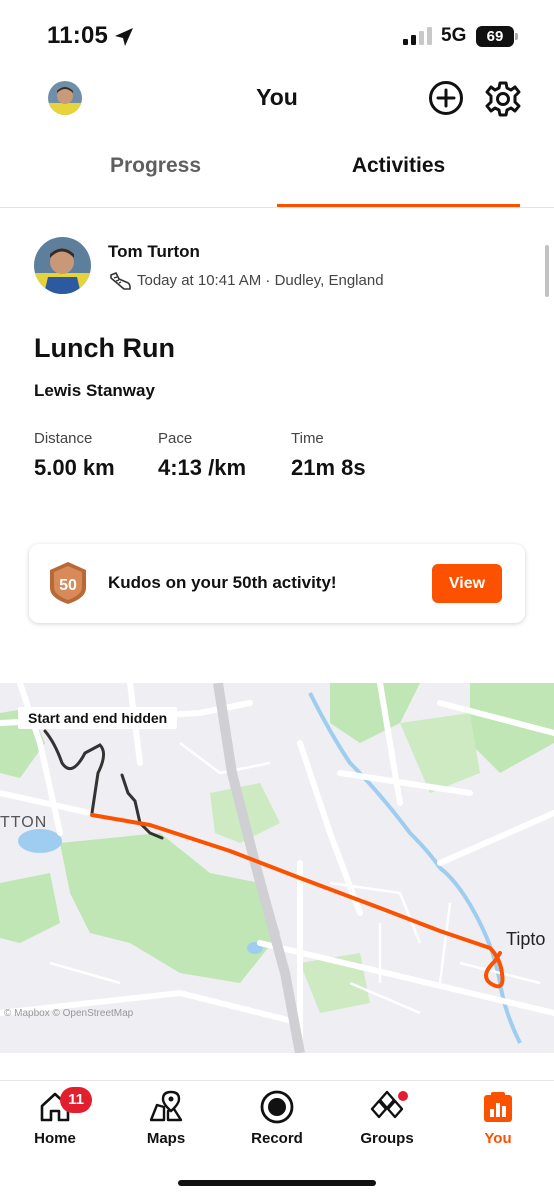 This screenshot has width=554, height=1200. What do you see at coordinates (516, 36) in the screenshot?
I see `battery-tip` at bounding box center [516, 36].